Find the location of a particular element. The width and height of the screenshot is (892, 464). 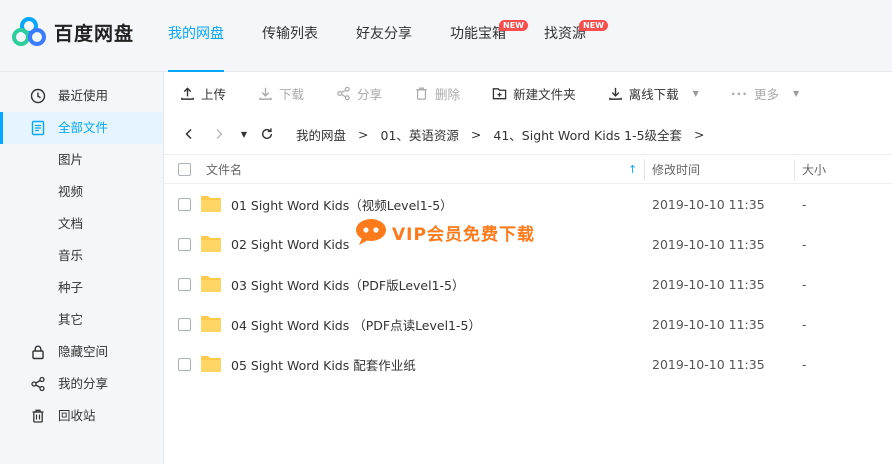

breadcrumb-item: 我的网盘 is located at coordinates (321, 134).